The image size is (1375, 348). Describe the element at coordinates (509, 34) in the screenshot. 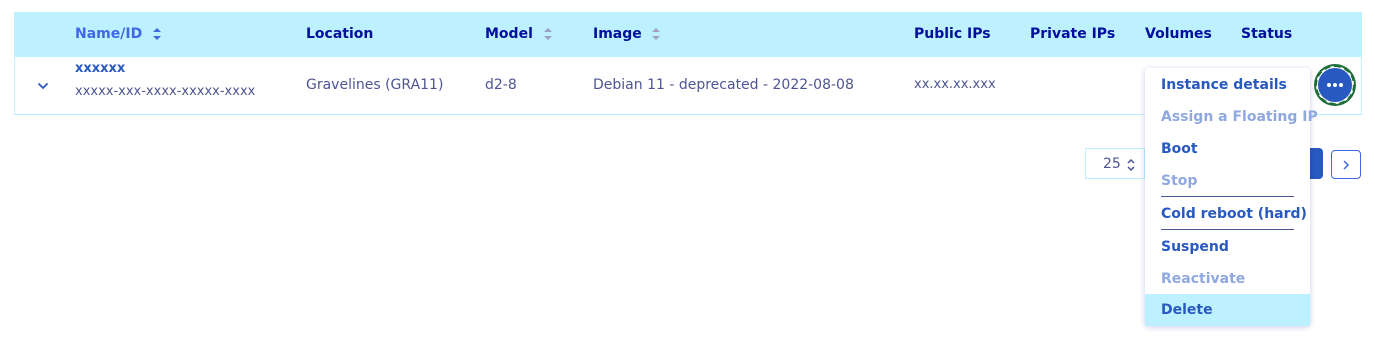

I see `column-header-model: Model` at that location.